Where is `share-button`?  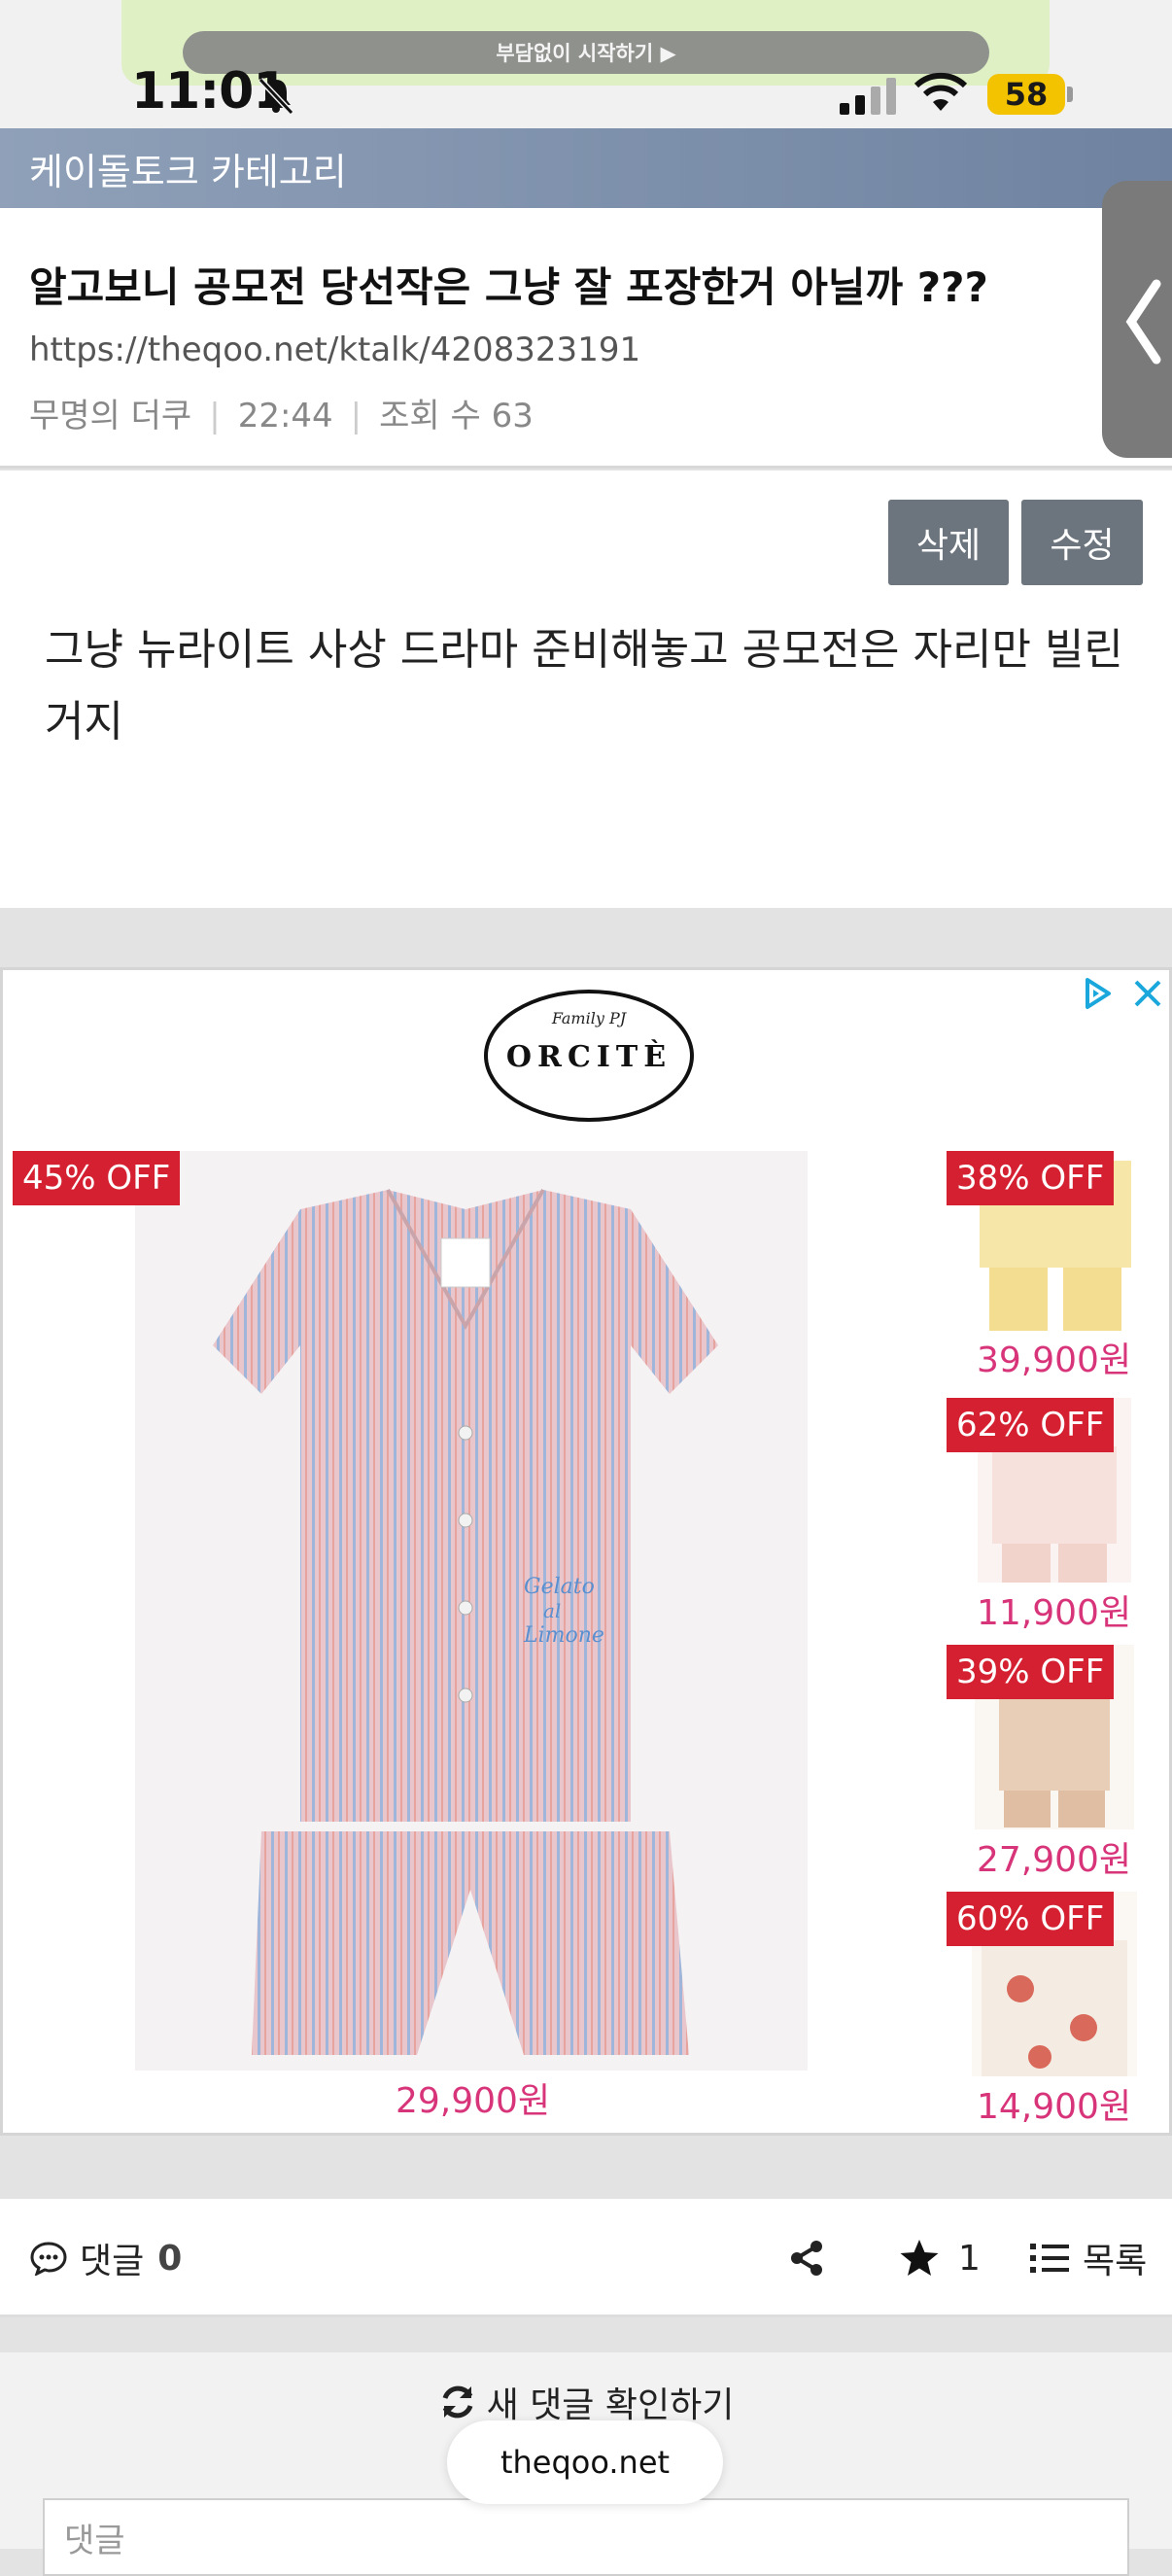
share-button is located at coordinates (807, 2258).